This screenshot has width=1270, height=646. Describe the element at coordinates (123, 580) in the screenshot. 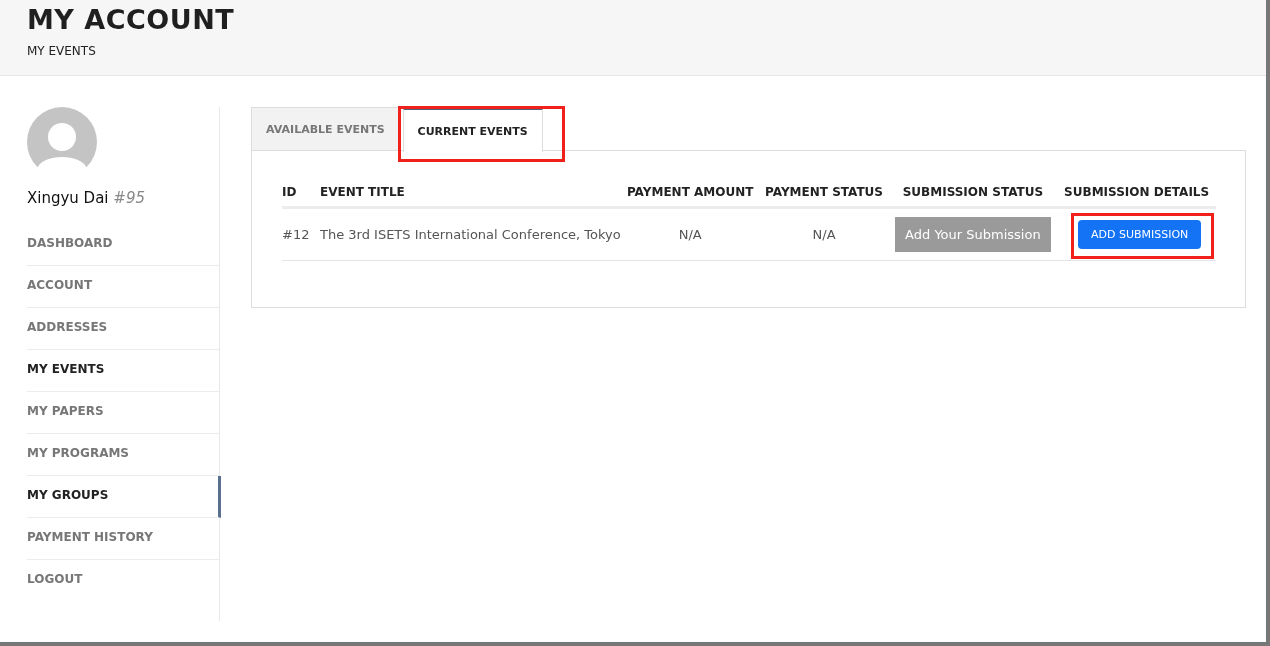

I see `sidebar-item: LOGOUT` at that location.